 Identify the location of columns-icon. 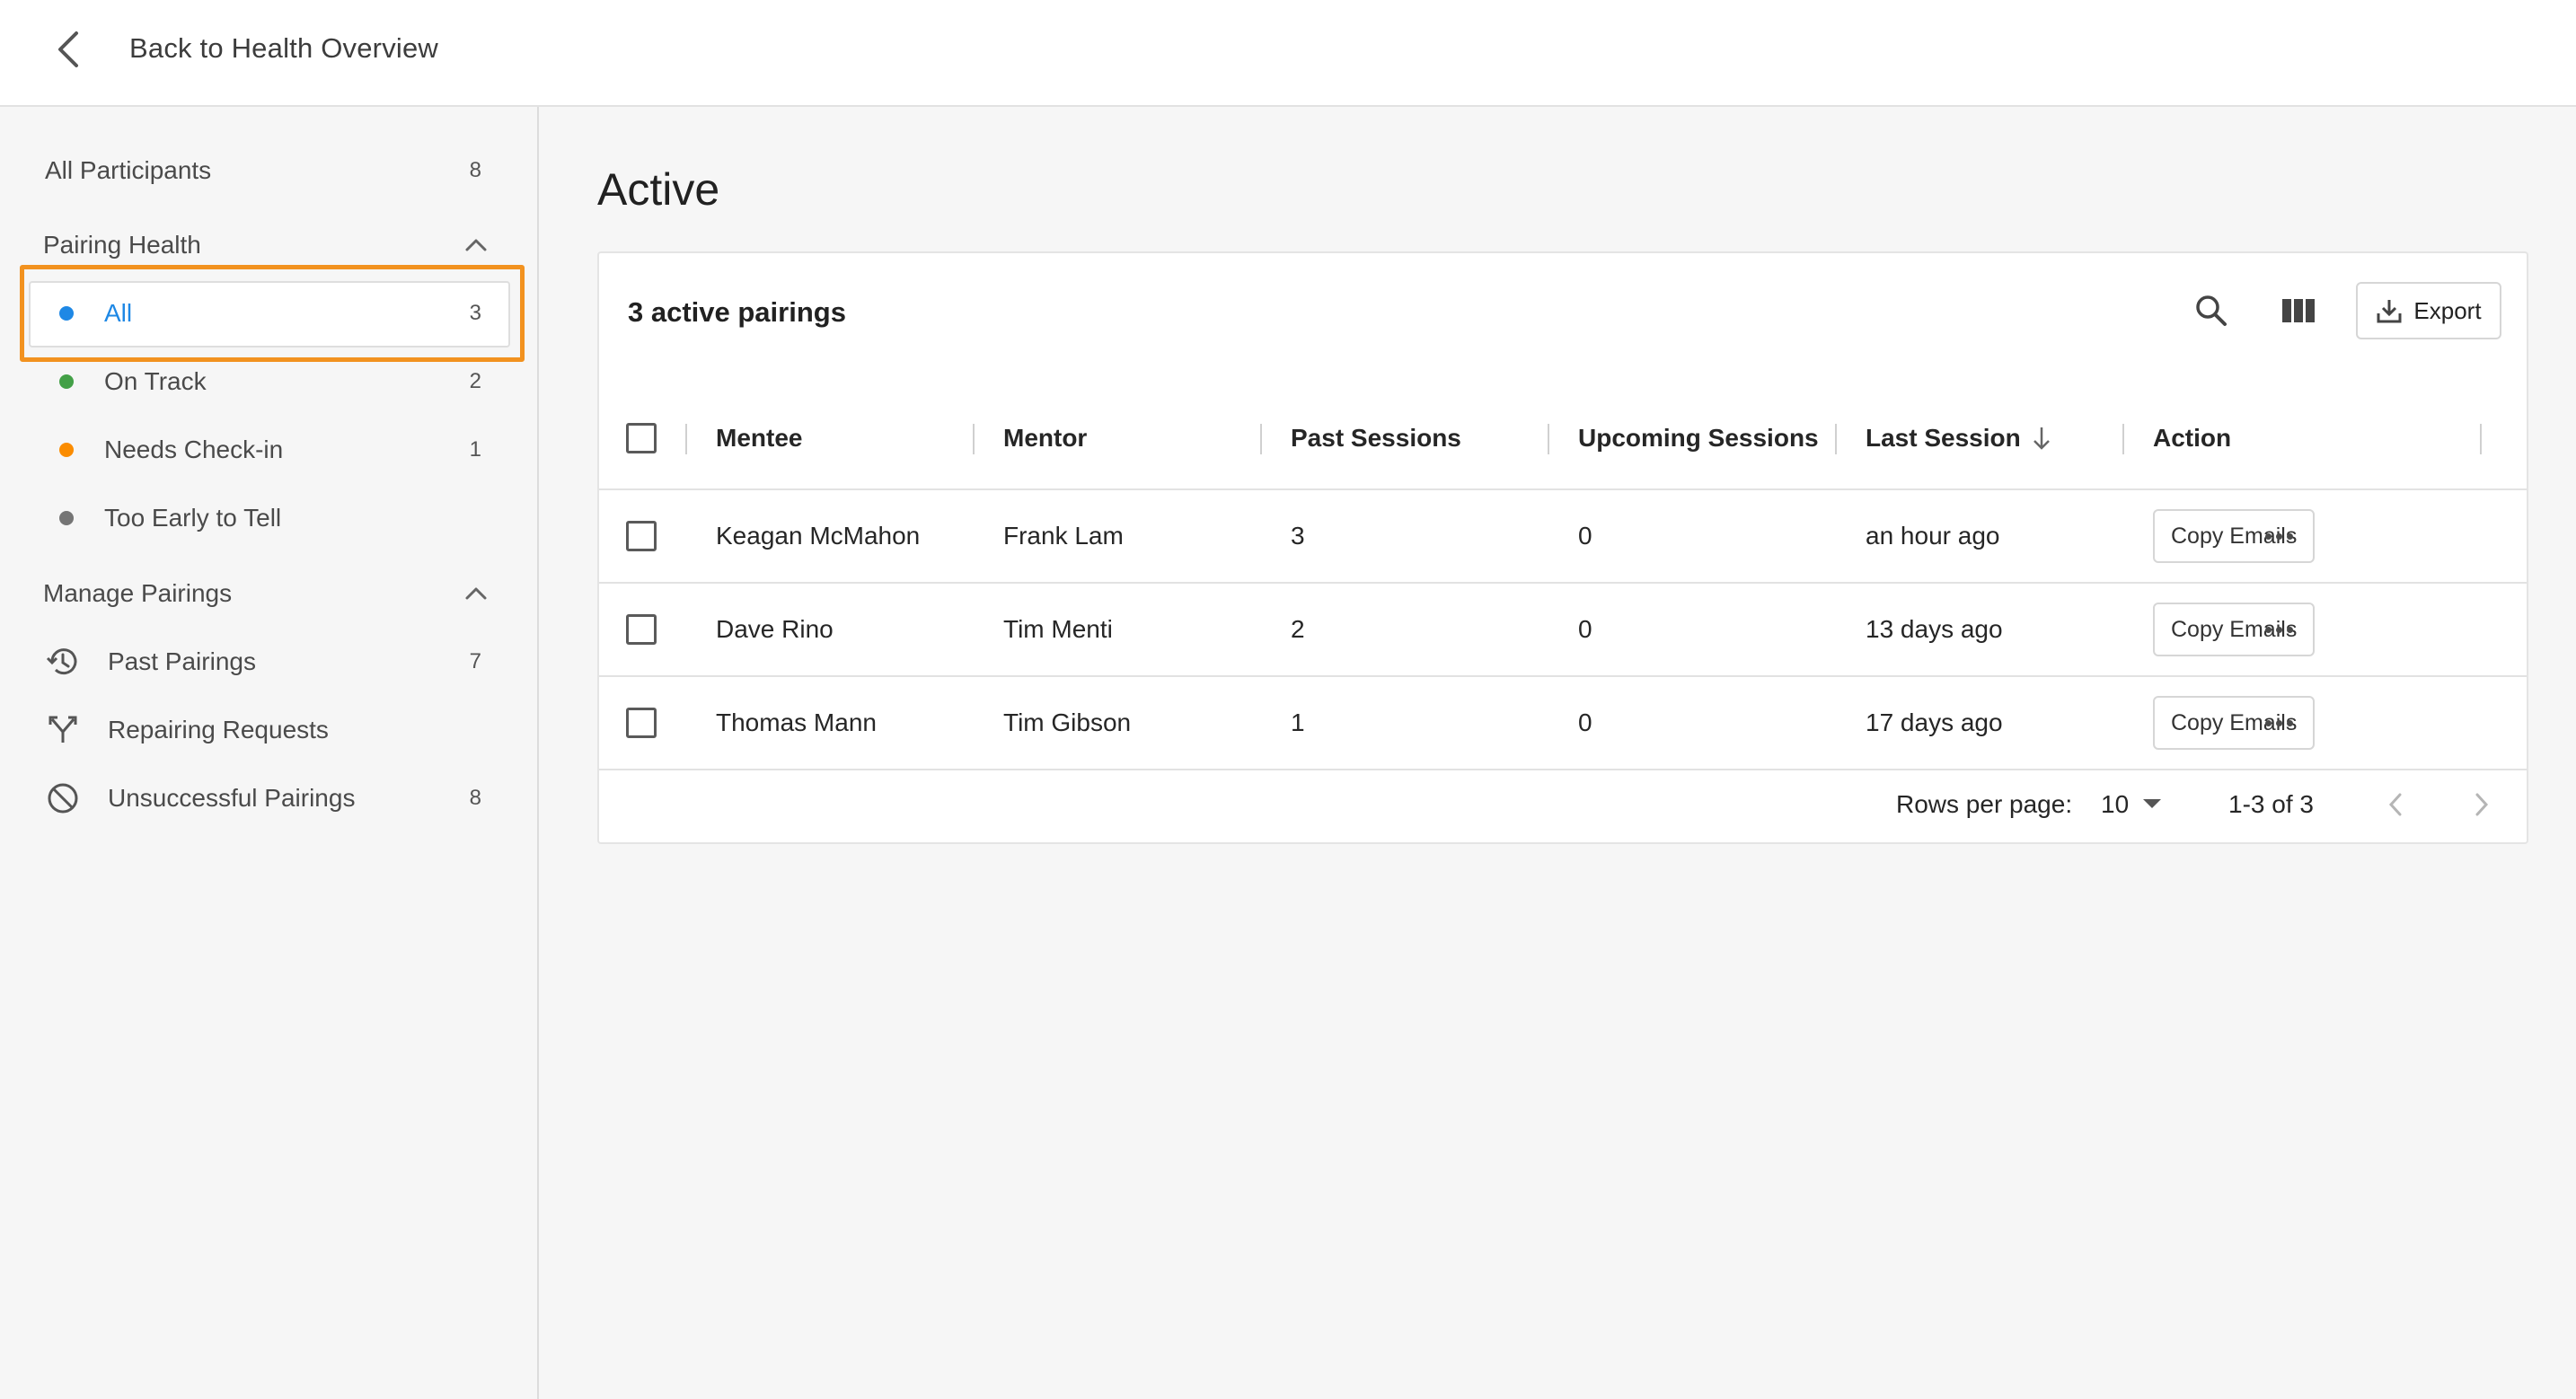
(2298, 311).